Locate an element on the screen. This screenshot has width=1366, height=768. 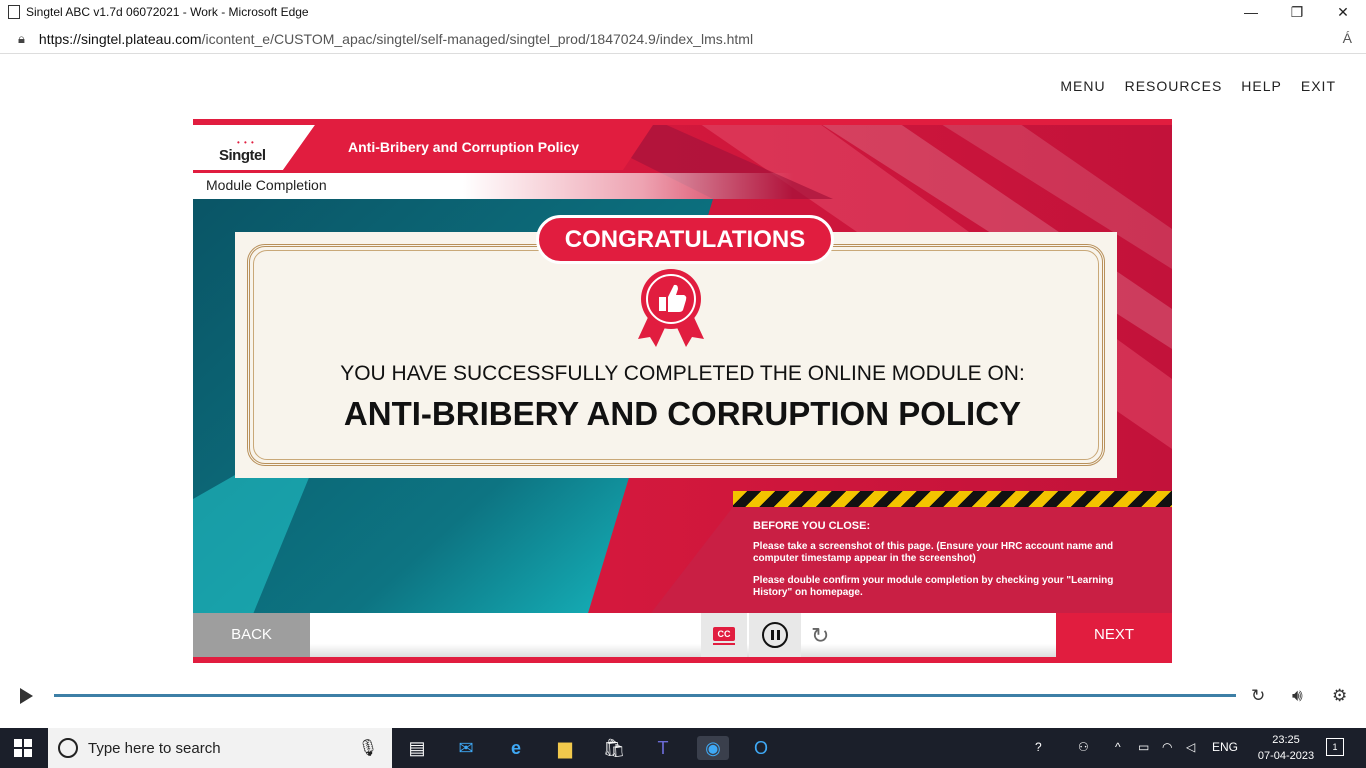
task-view-icon: ▤ is located at coordinates (417, 748).